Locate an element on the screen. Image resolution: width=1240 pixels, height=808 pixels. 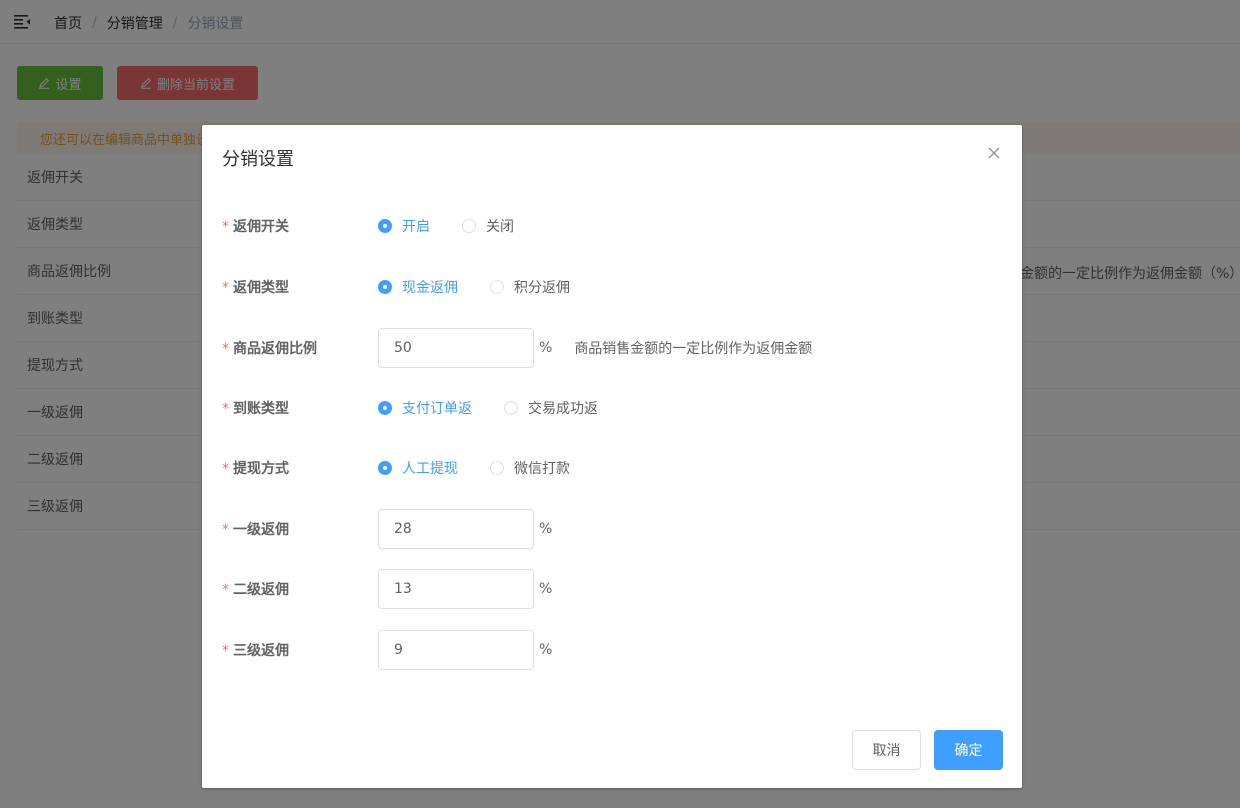
radio-switch-off: 关闭 is located at coordinates (488, 226).